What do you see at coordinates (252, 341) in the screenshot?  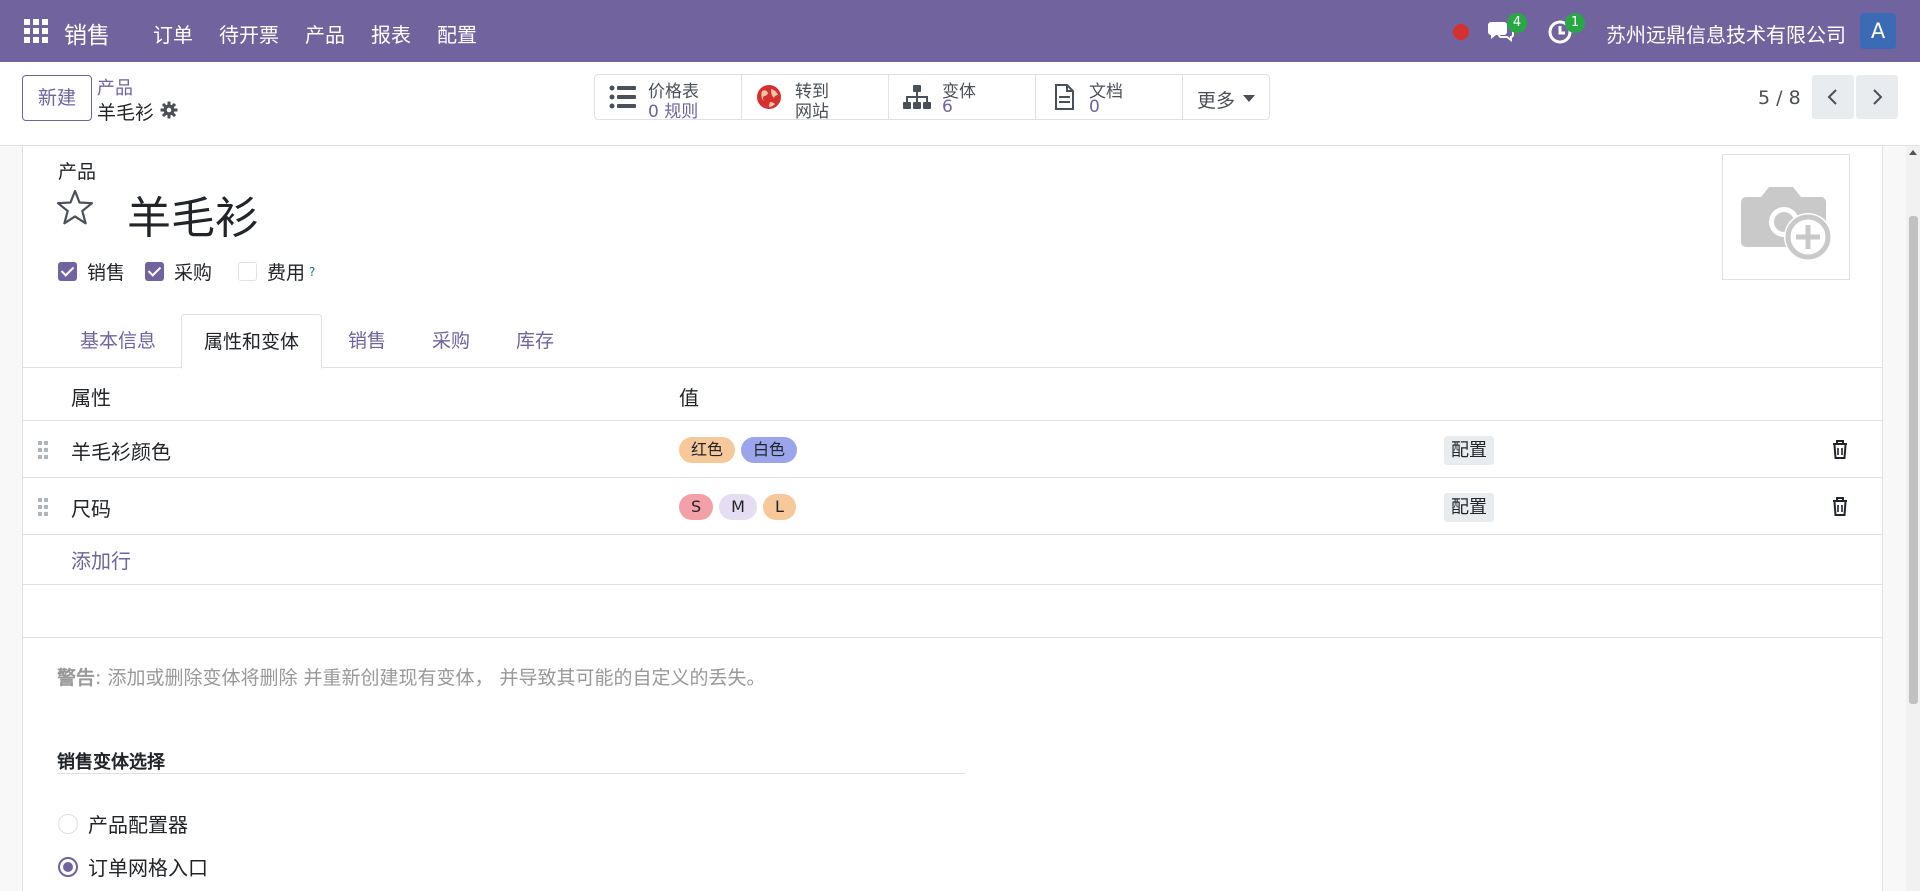 I see `tab-attributes-variants: 属性和变体` at bounding box center [252, 341].